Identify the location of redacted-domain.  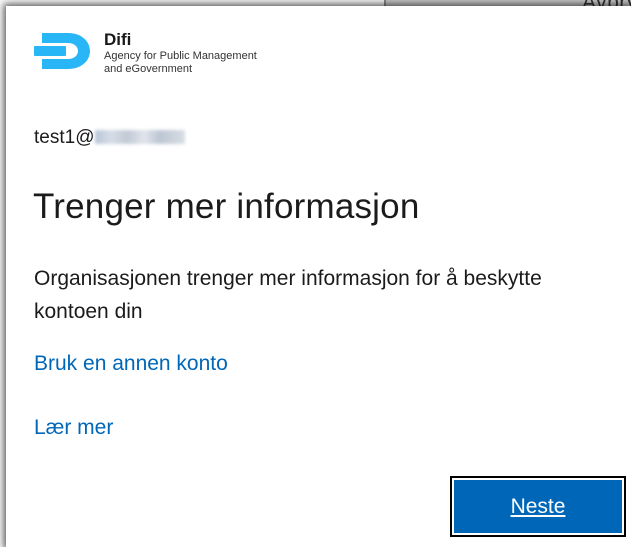
(140, 137).